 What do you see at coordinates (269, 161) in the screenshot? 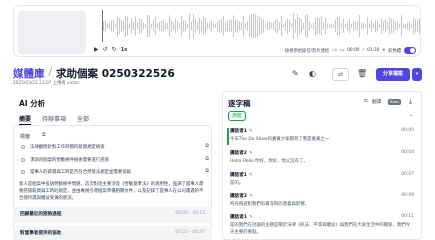
I see `segment-text: Hello Hello 你好，你好，你父沒有了。` at bounding box center [269, 161].